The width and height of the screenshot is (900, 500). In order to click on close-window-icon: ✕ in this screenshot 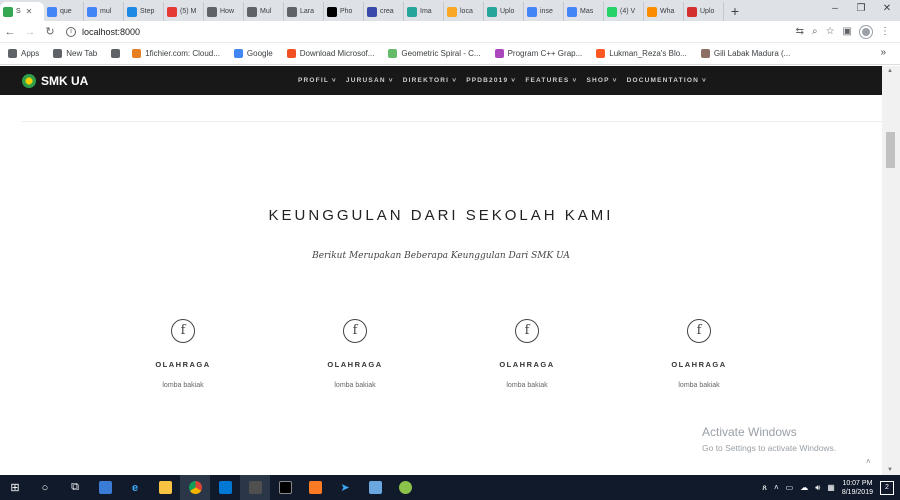, I will do `click(887, 10)`.